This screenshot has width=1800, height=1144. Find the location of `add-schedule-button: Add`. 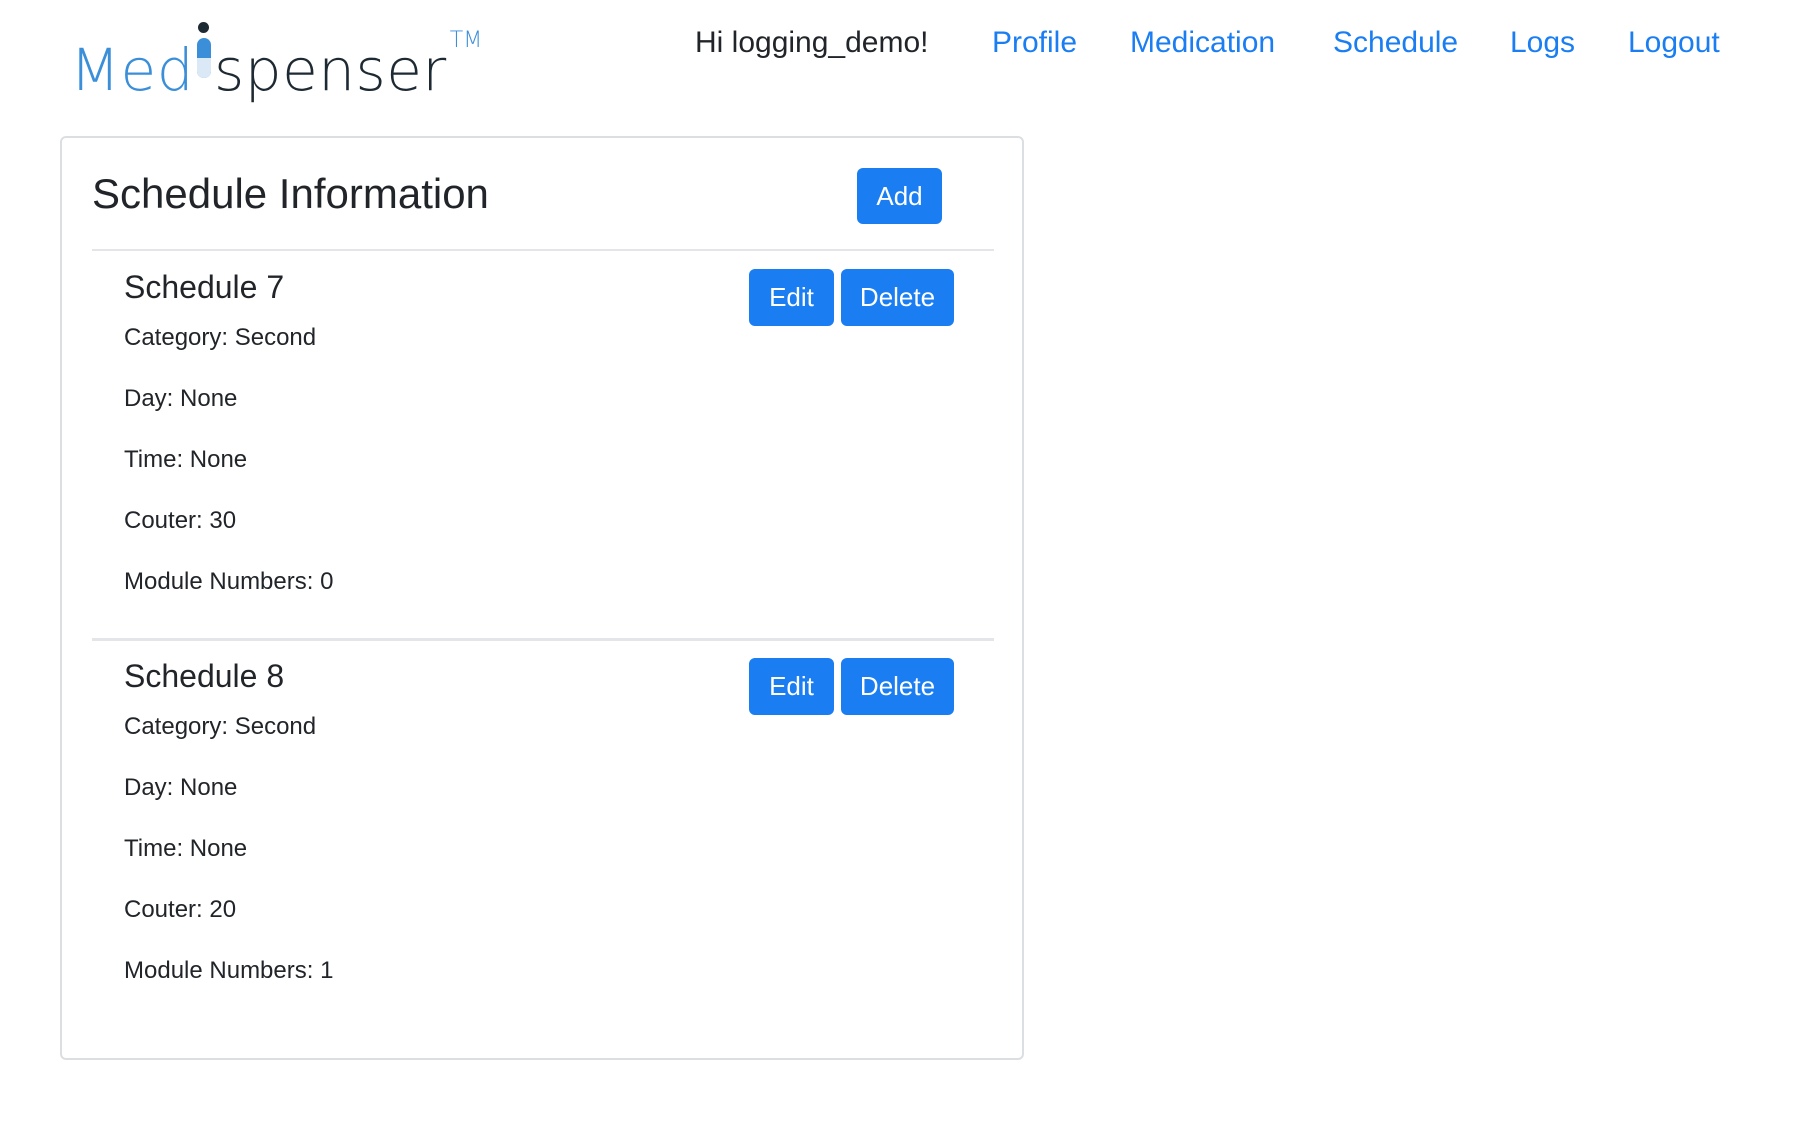

add-schedule-button: Add is located at coordinates (899, 196).